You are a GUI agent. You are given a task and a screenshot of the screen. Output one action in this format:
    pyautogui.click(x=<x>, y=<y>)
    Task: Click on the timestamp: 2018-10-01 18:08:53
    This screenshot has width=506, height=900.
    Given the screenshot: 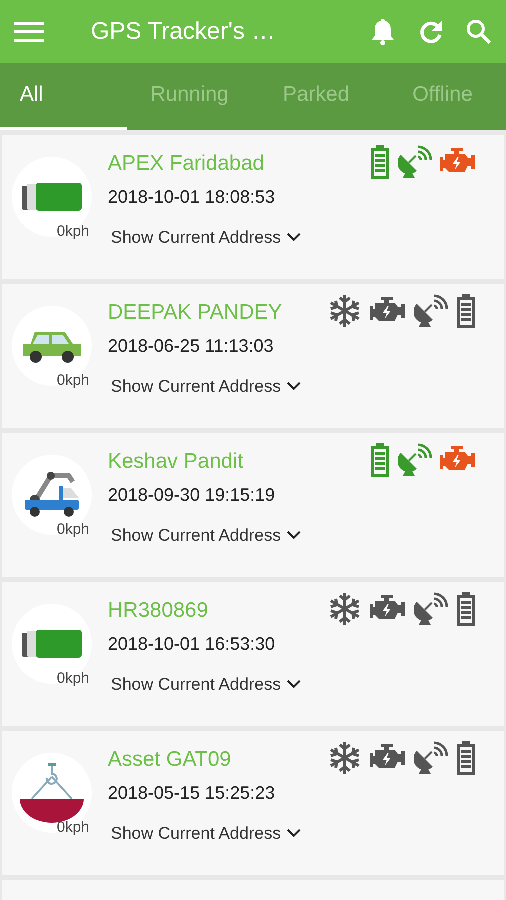 What is the action you would take?
    pyautogui.click(x=192, y=197)
    